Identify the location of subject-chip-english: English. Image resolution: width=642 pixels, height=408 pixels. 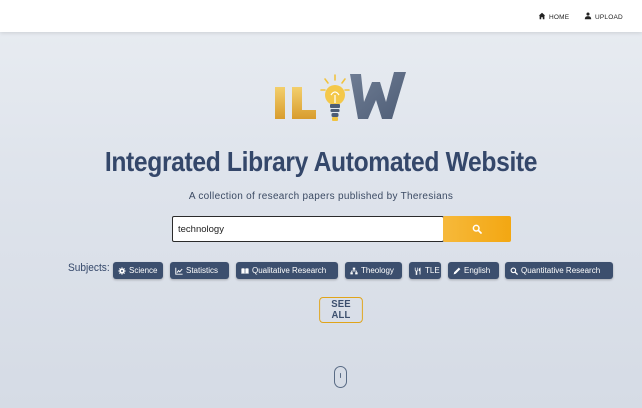
(473, 270).